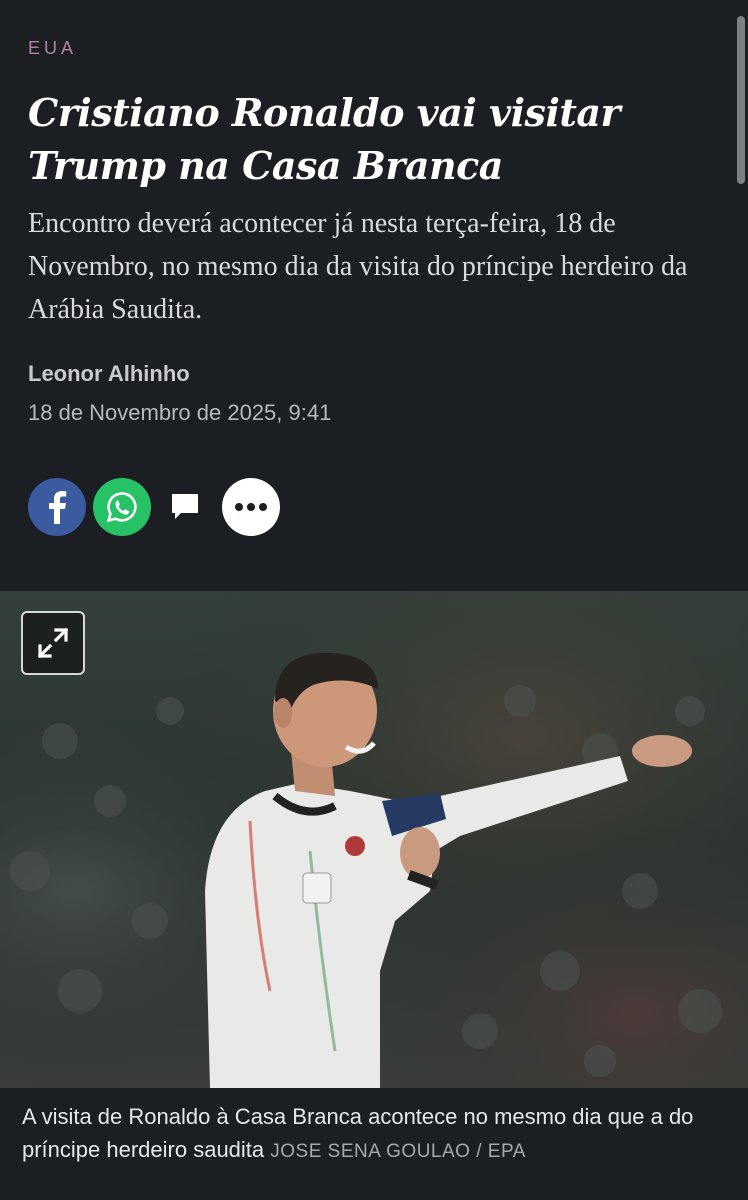 The height and width of the screenshot is (1200, 748). I want to click on more-options-button, so click(251, 507).